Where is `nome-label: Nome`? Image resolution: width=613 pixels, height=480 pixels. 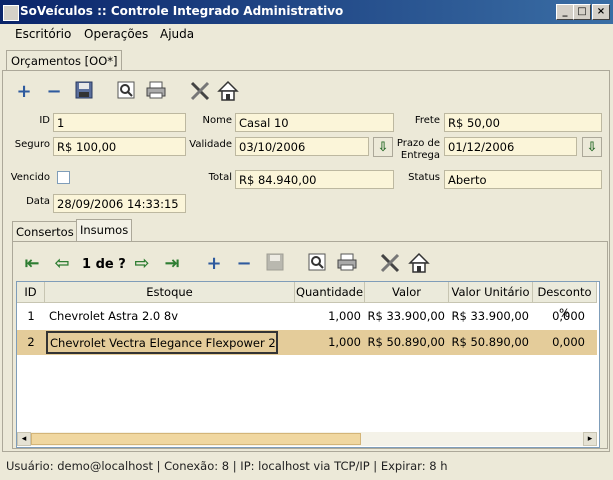
nome-label: Nome is located at coordinates (217, 120).